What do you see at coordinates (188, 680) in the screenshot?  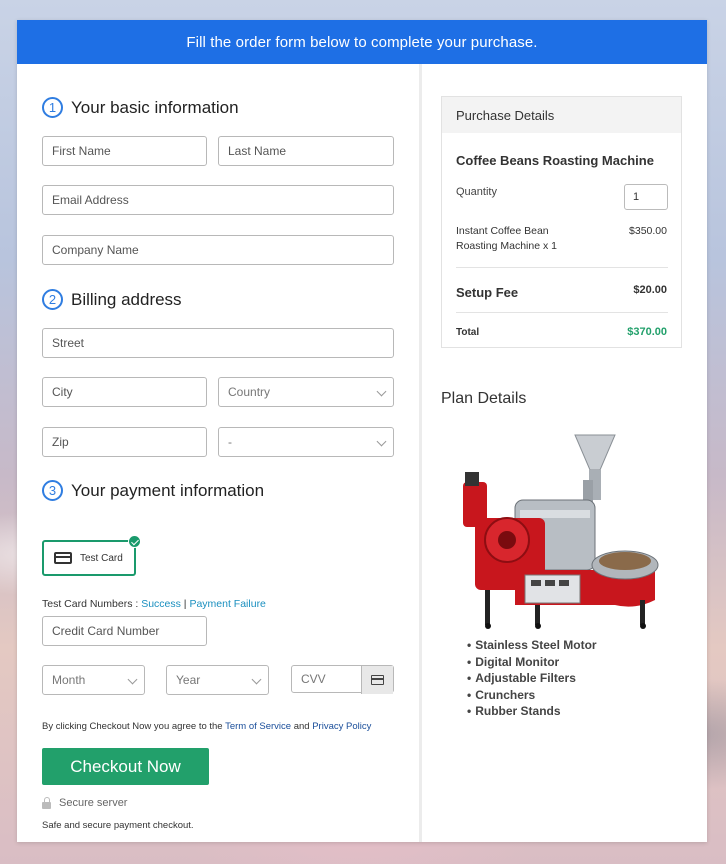 I see `year-select-value: Year` at bounding box center [188, 680].